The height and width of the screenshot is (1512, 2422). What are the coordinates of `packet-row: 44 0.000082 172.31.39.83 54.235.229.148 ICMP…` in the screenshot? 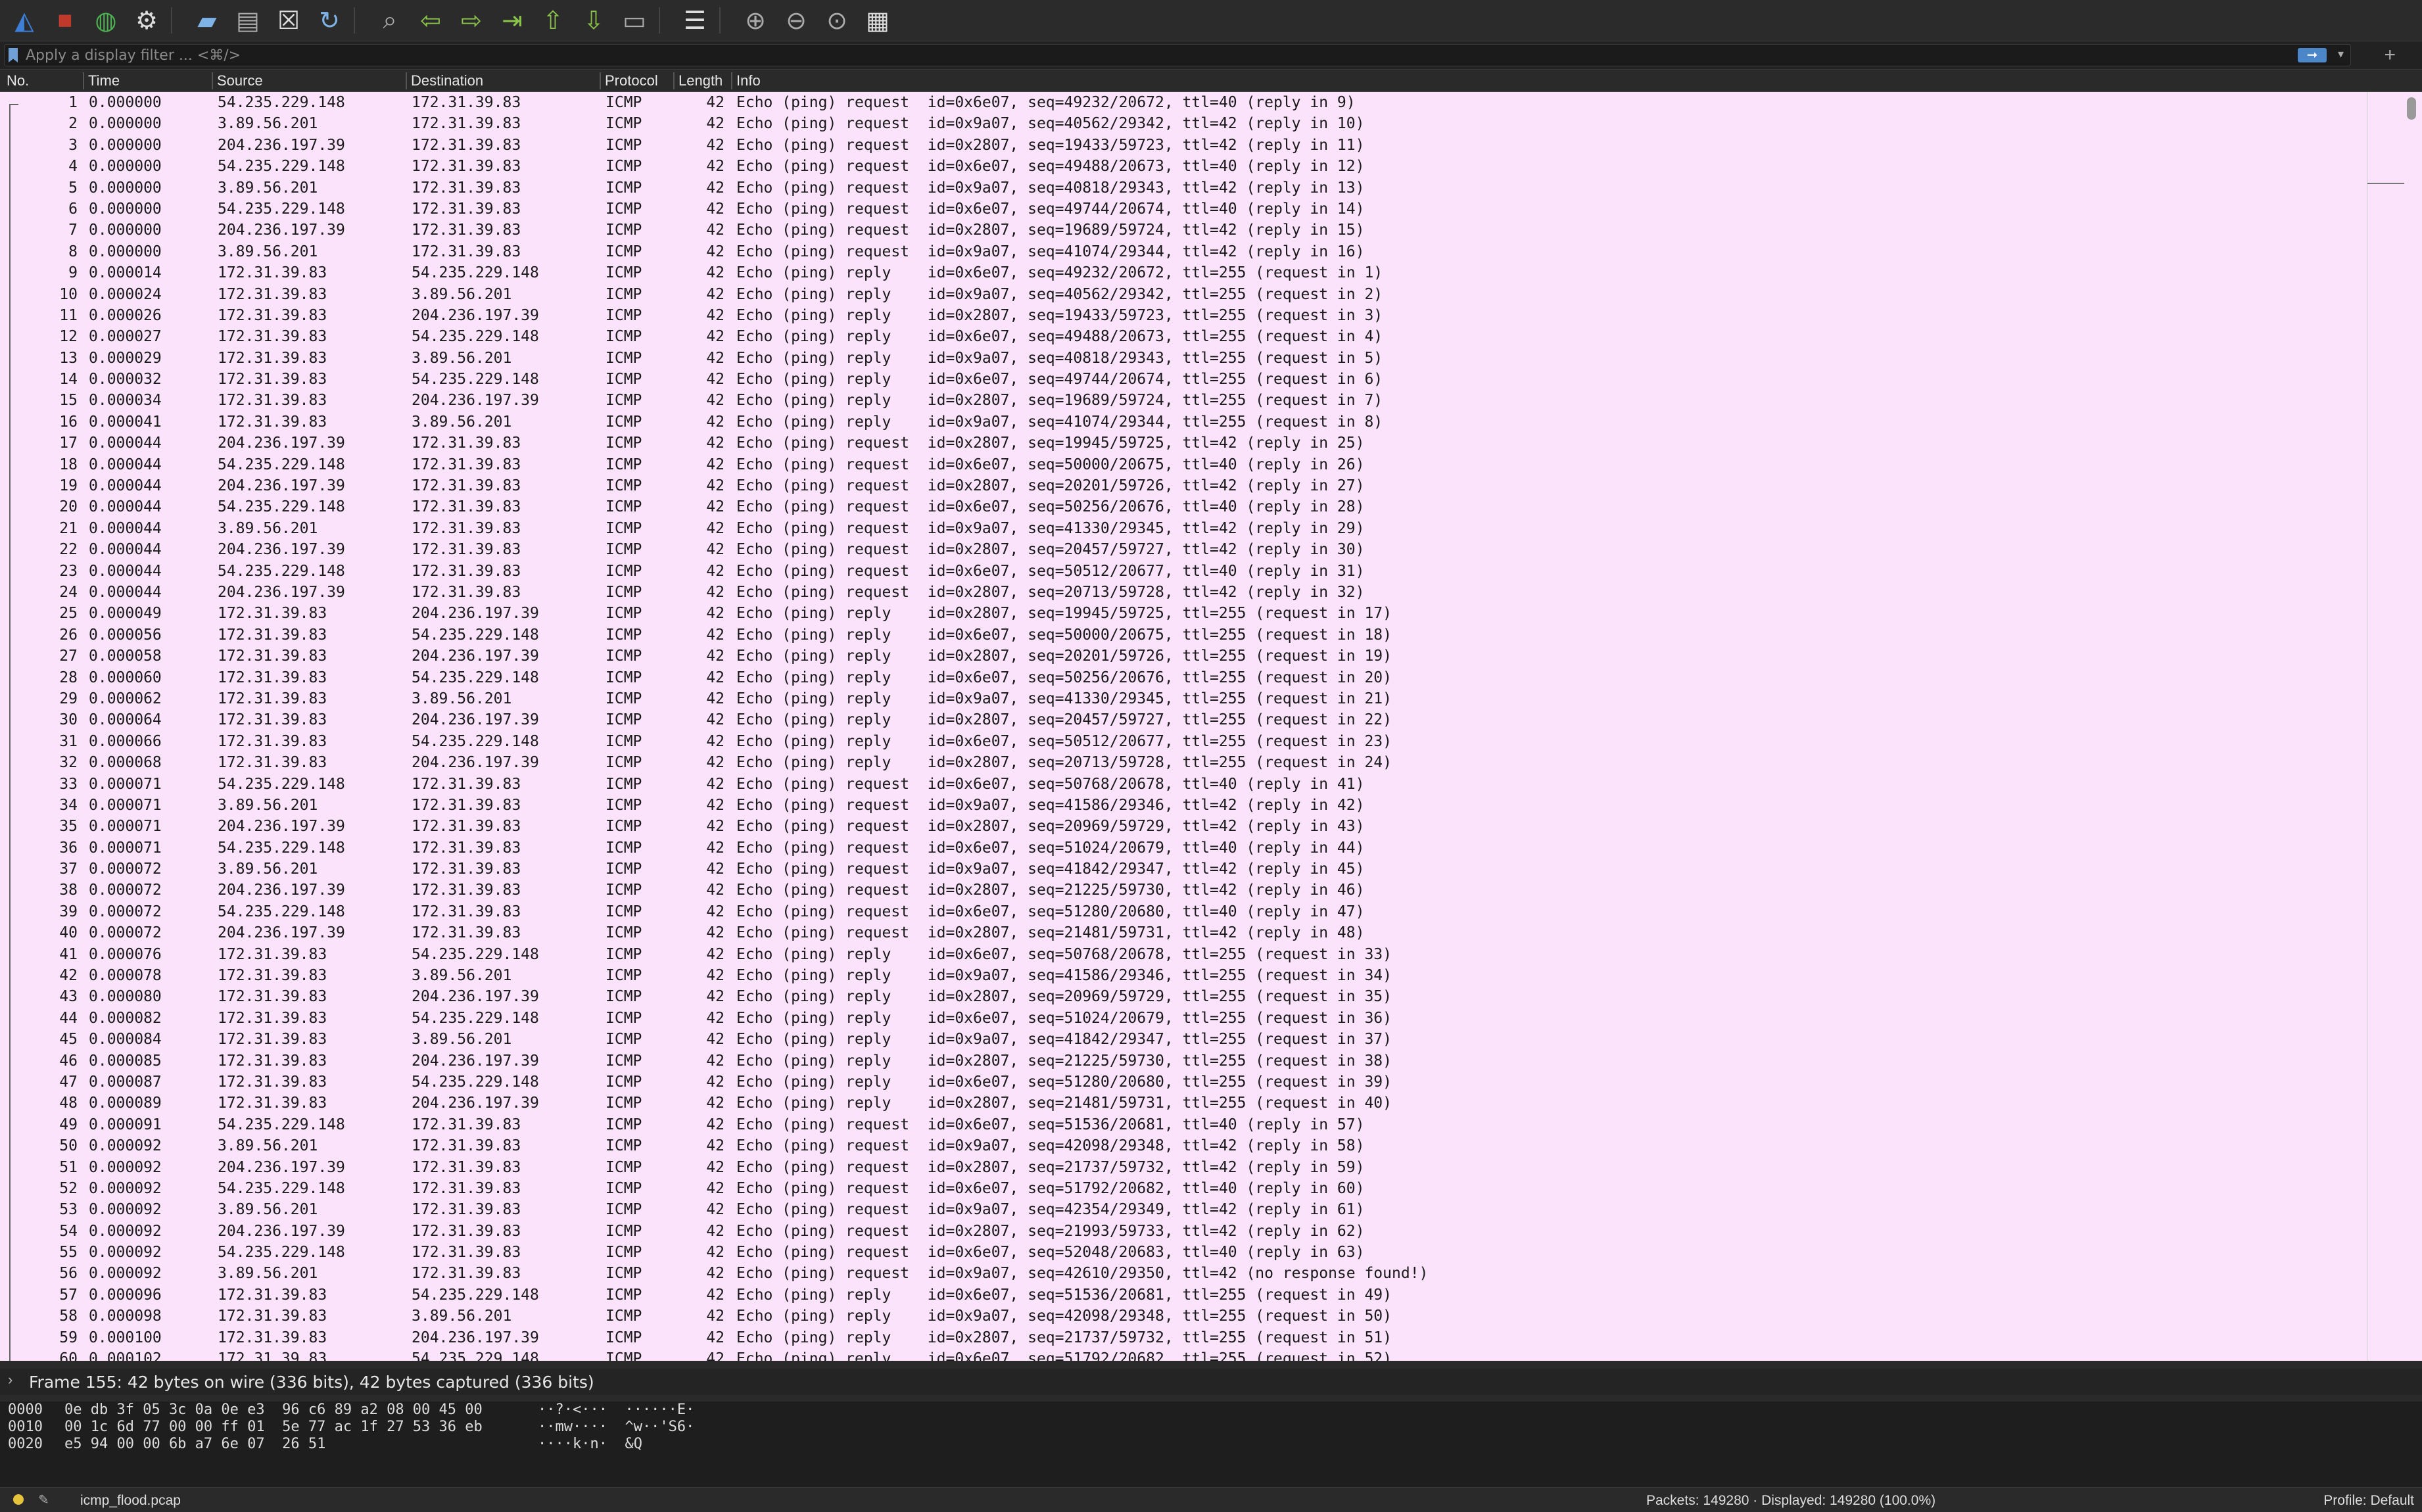 It's located at (1183, 1019).